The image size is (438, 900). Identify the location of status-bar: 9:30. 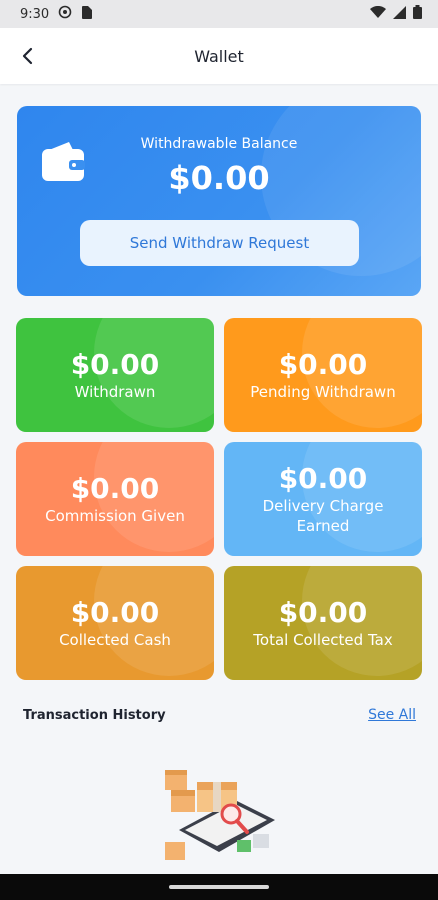
(219, 14).